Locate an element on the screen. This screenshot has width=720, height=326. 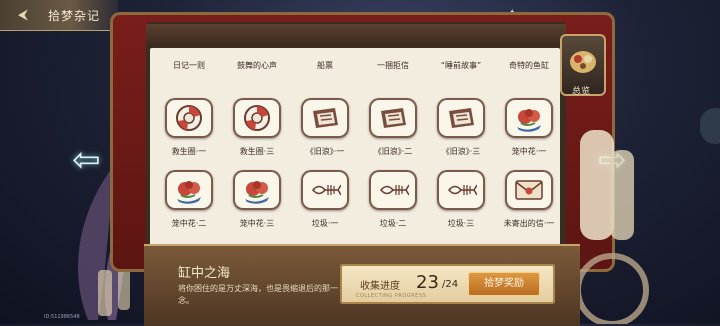
user-id: ID:511986548 is located at coordinates (62, 317).